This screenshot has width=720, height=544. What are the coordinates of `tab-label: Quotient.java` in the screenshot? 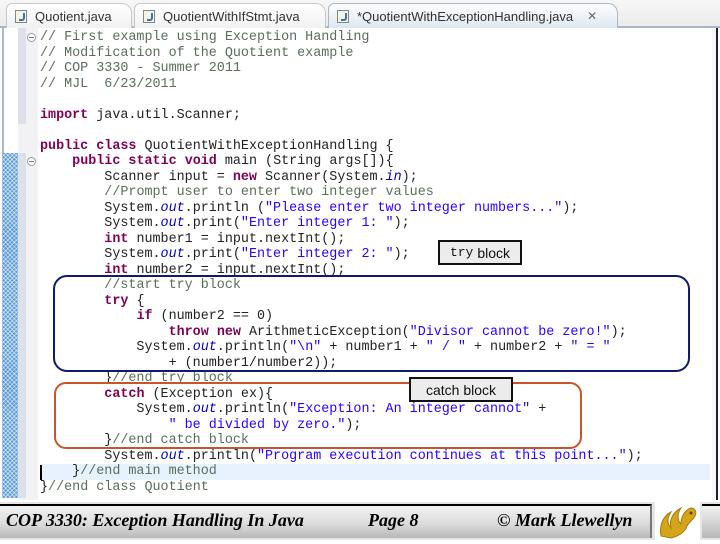 It's located at (73, 16).